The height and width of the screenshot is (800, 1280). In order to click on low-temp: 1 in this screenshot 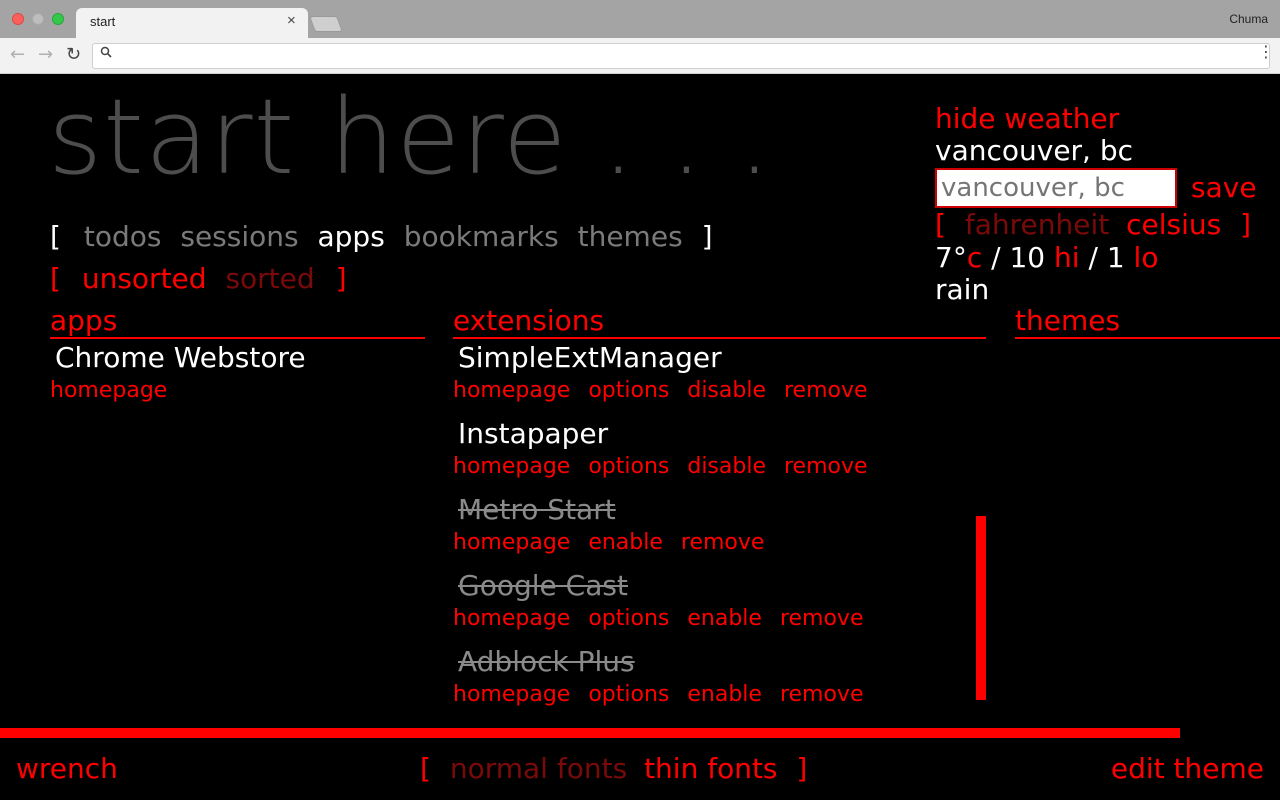, I will do `click(1115, 257)`.